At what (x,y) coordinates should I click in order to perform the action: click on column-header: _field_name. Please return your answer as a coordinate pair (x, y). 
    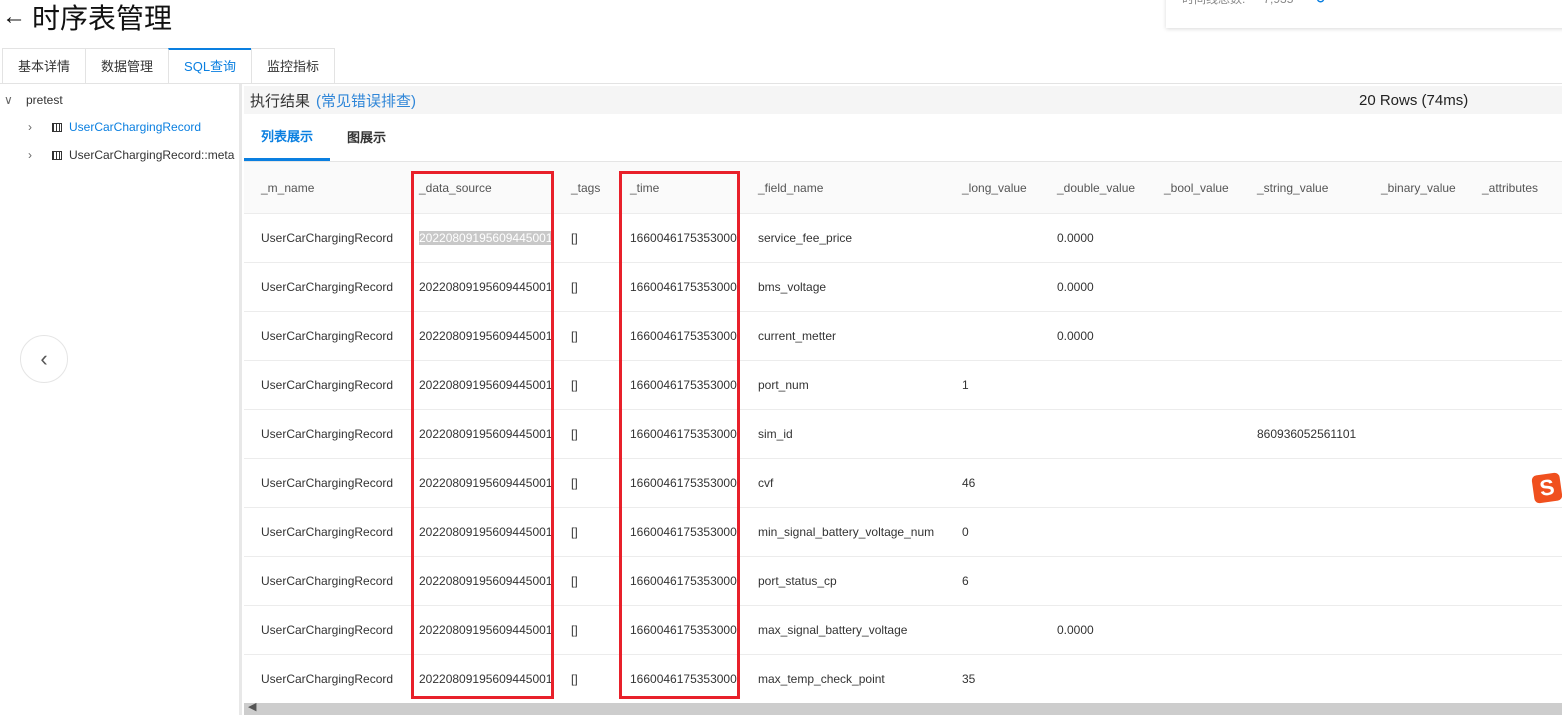
    Looking at the image, I should click on (843, 188).